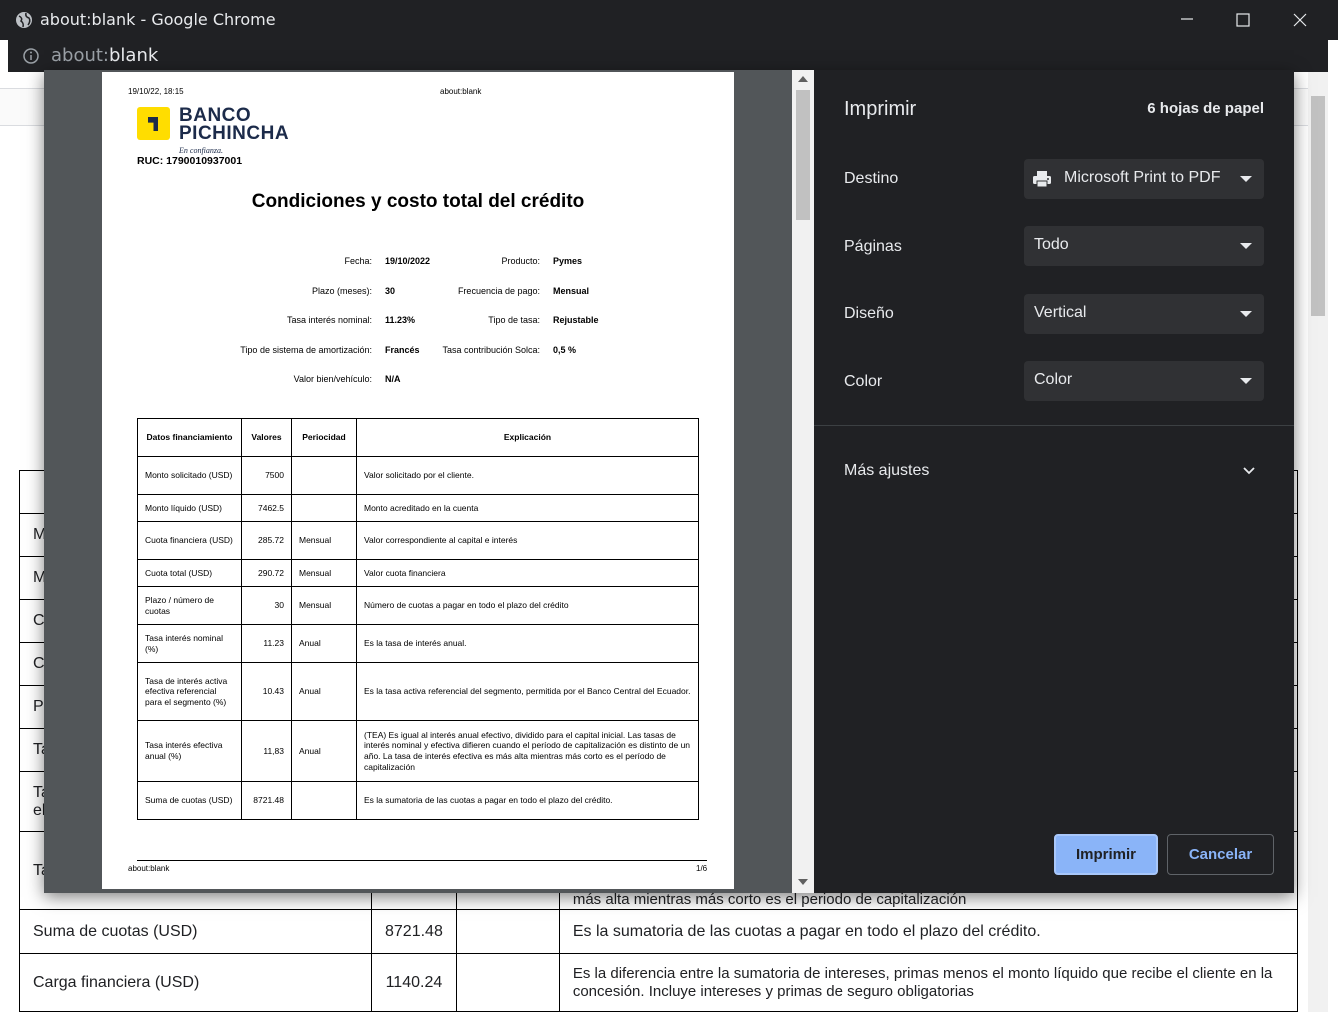  I want to click on table-cell: Tasa interés nominal (%), so click(189, 643).